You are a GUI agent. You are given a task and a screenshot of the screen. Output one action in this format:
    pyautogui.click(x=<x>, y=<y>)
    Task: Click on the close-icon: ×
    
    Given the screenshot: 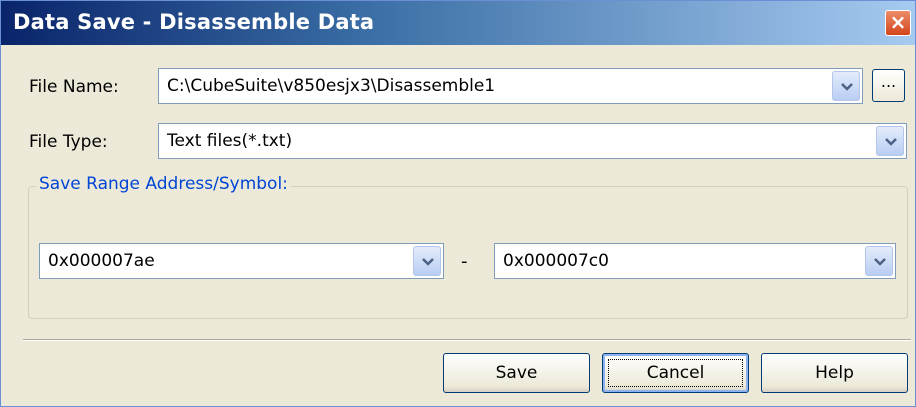 What is the action you would take?
    pyautogui.click(x=898, y=22)
    